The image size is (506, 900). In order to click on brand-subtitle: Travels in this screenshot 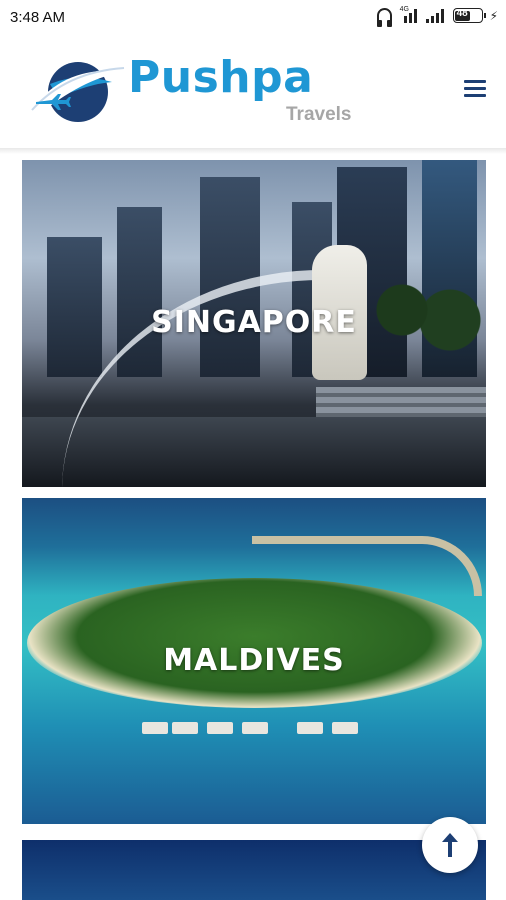, I will do `click(319, 114)`.